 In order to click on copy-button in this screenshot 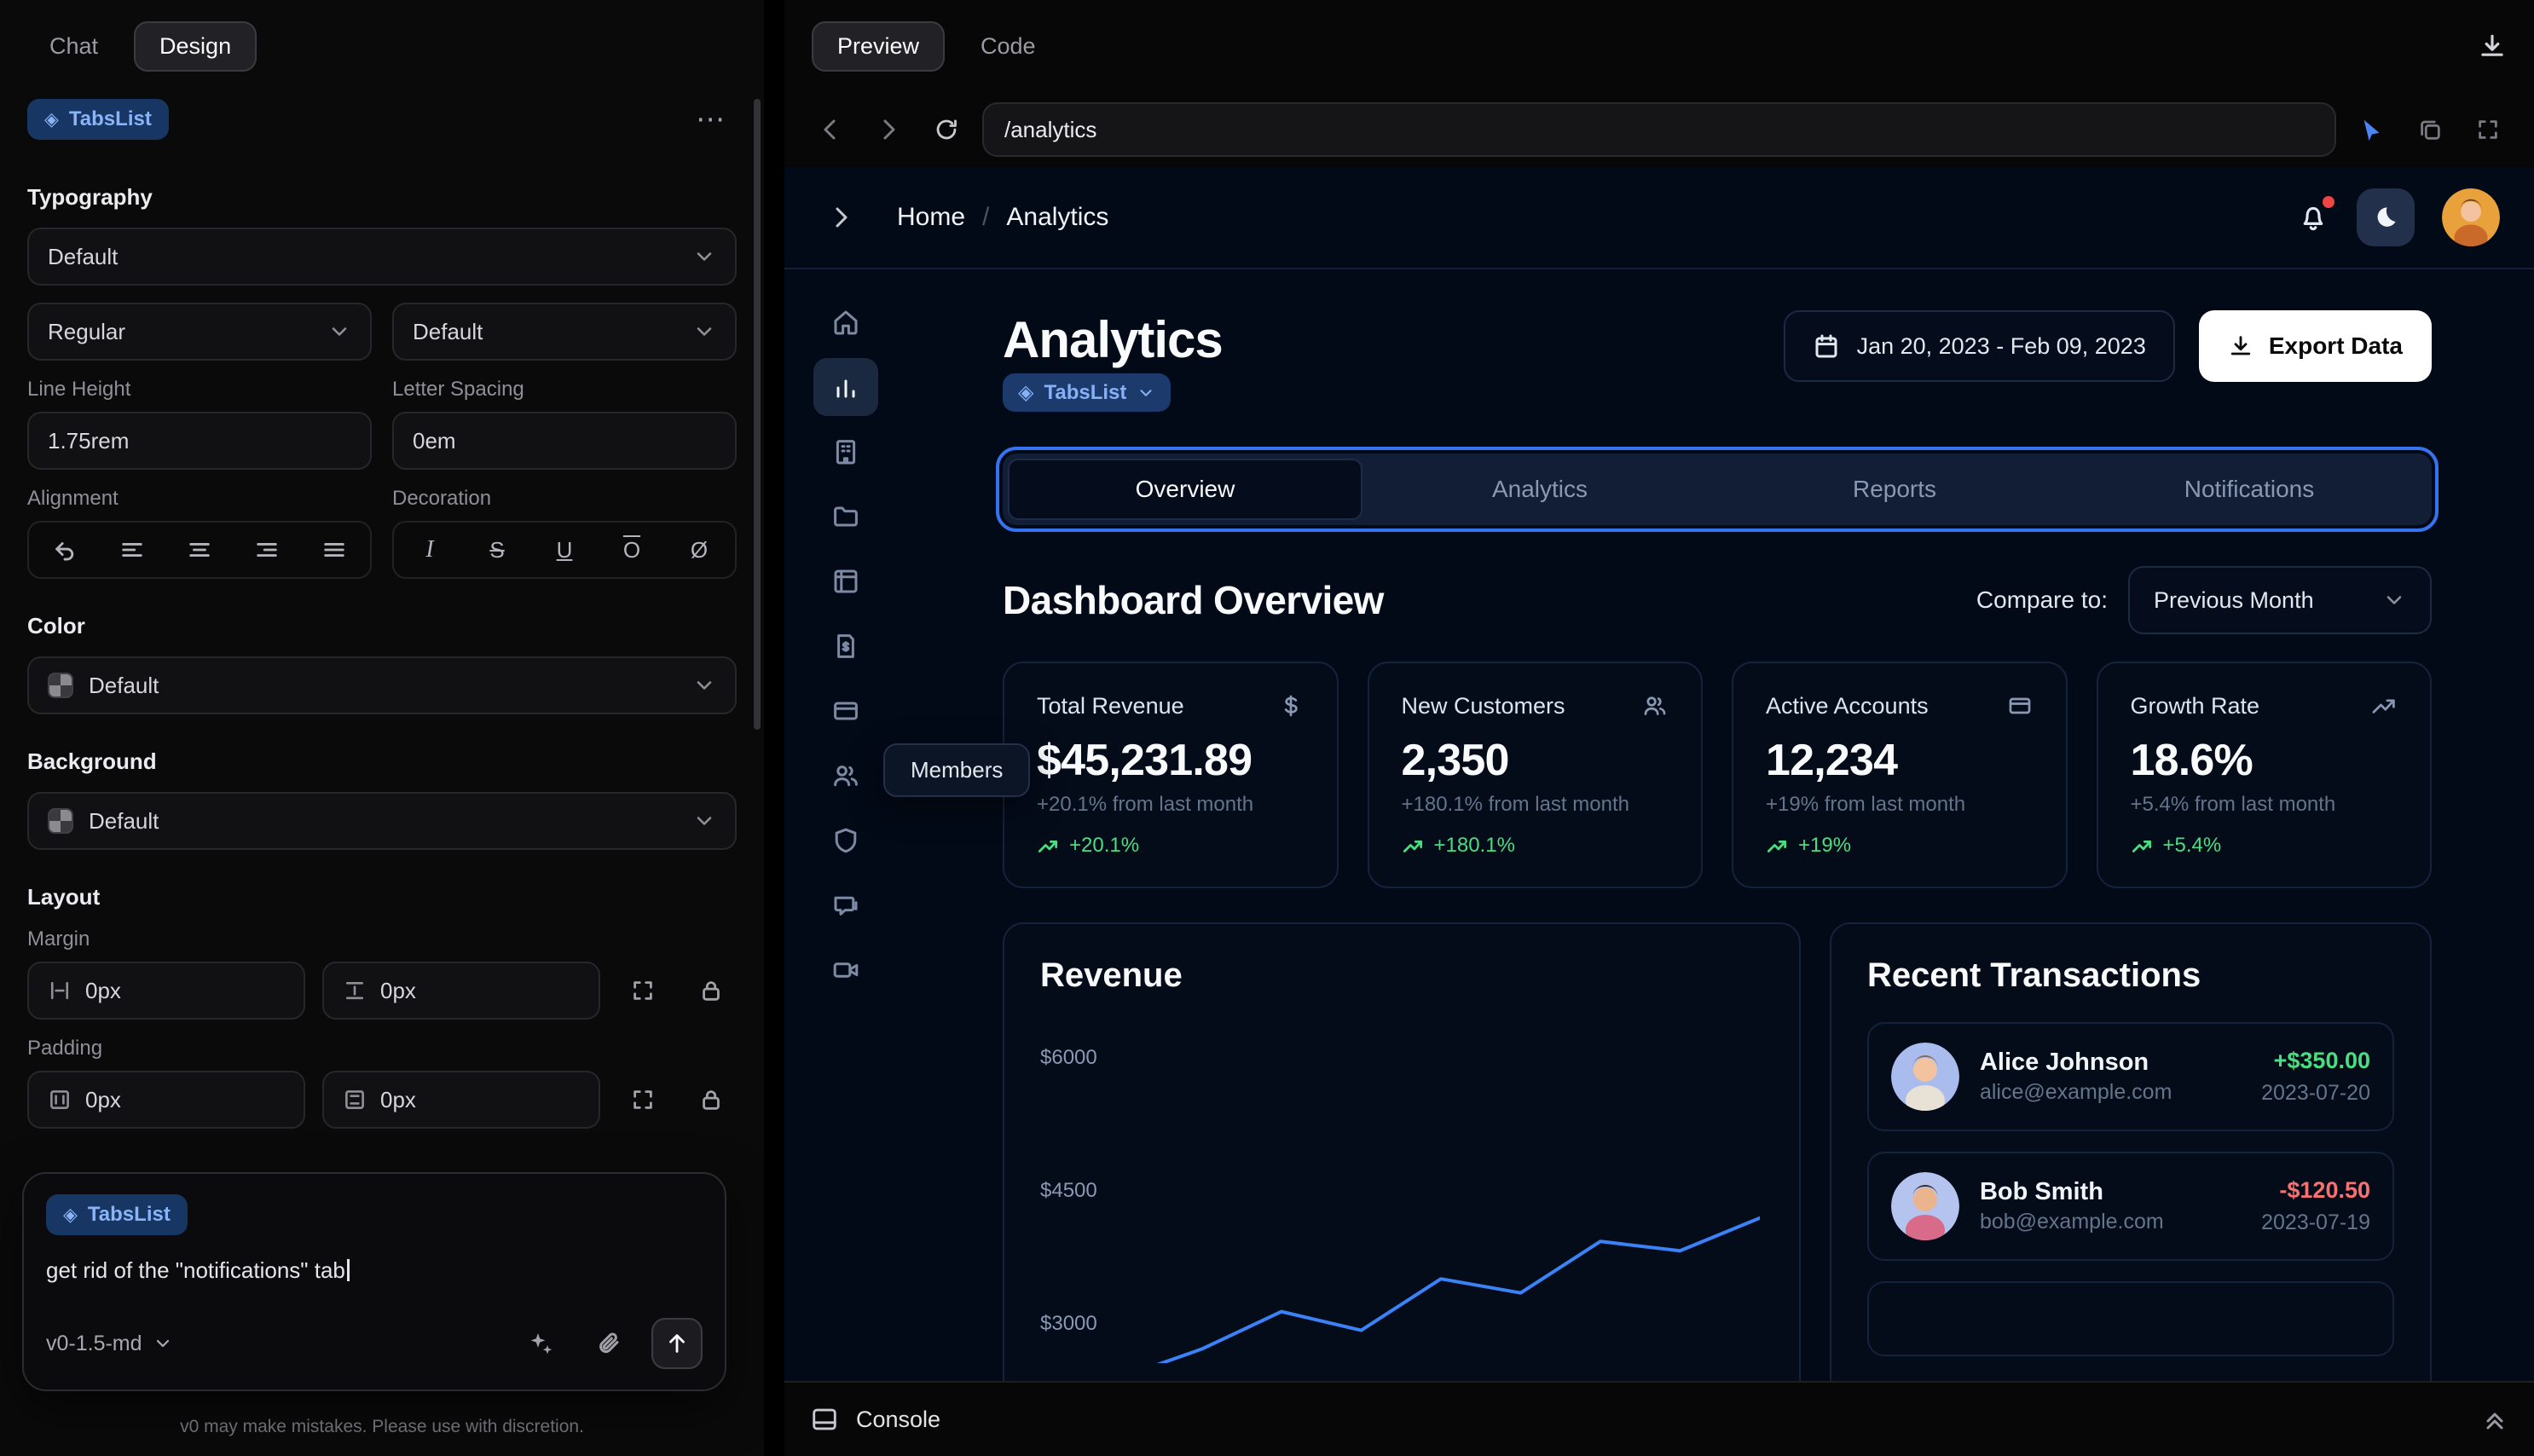, I will do `click(2430, 129)`.